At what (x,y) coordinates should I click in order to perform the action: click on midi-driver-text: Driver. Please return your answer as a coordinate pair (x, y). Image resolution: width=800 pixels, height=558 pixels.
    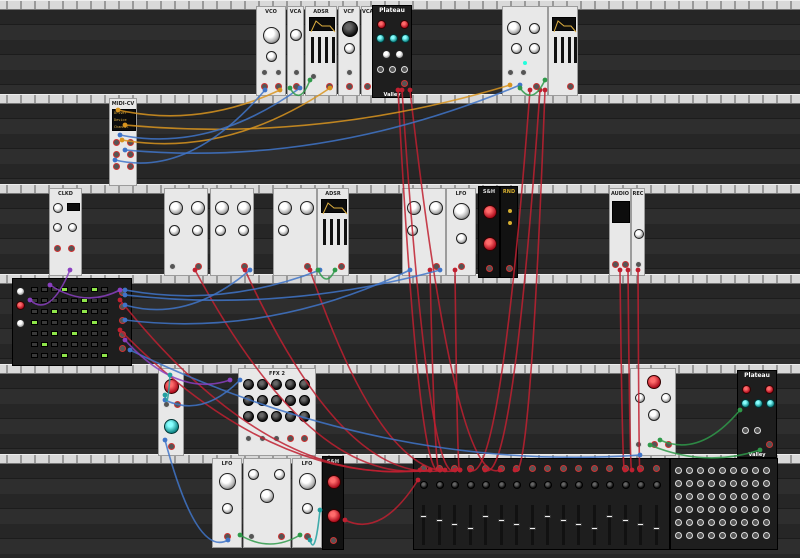
    Looking at the image, I should click on (120, 113).